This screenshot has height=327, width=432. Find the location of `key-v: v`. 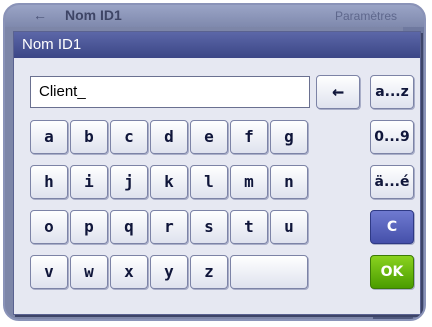

key-v: v is located at coordinates (49, 272).